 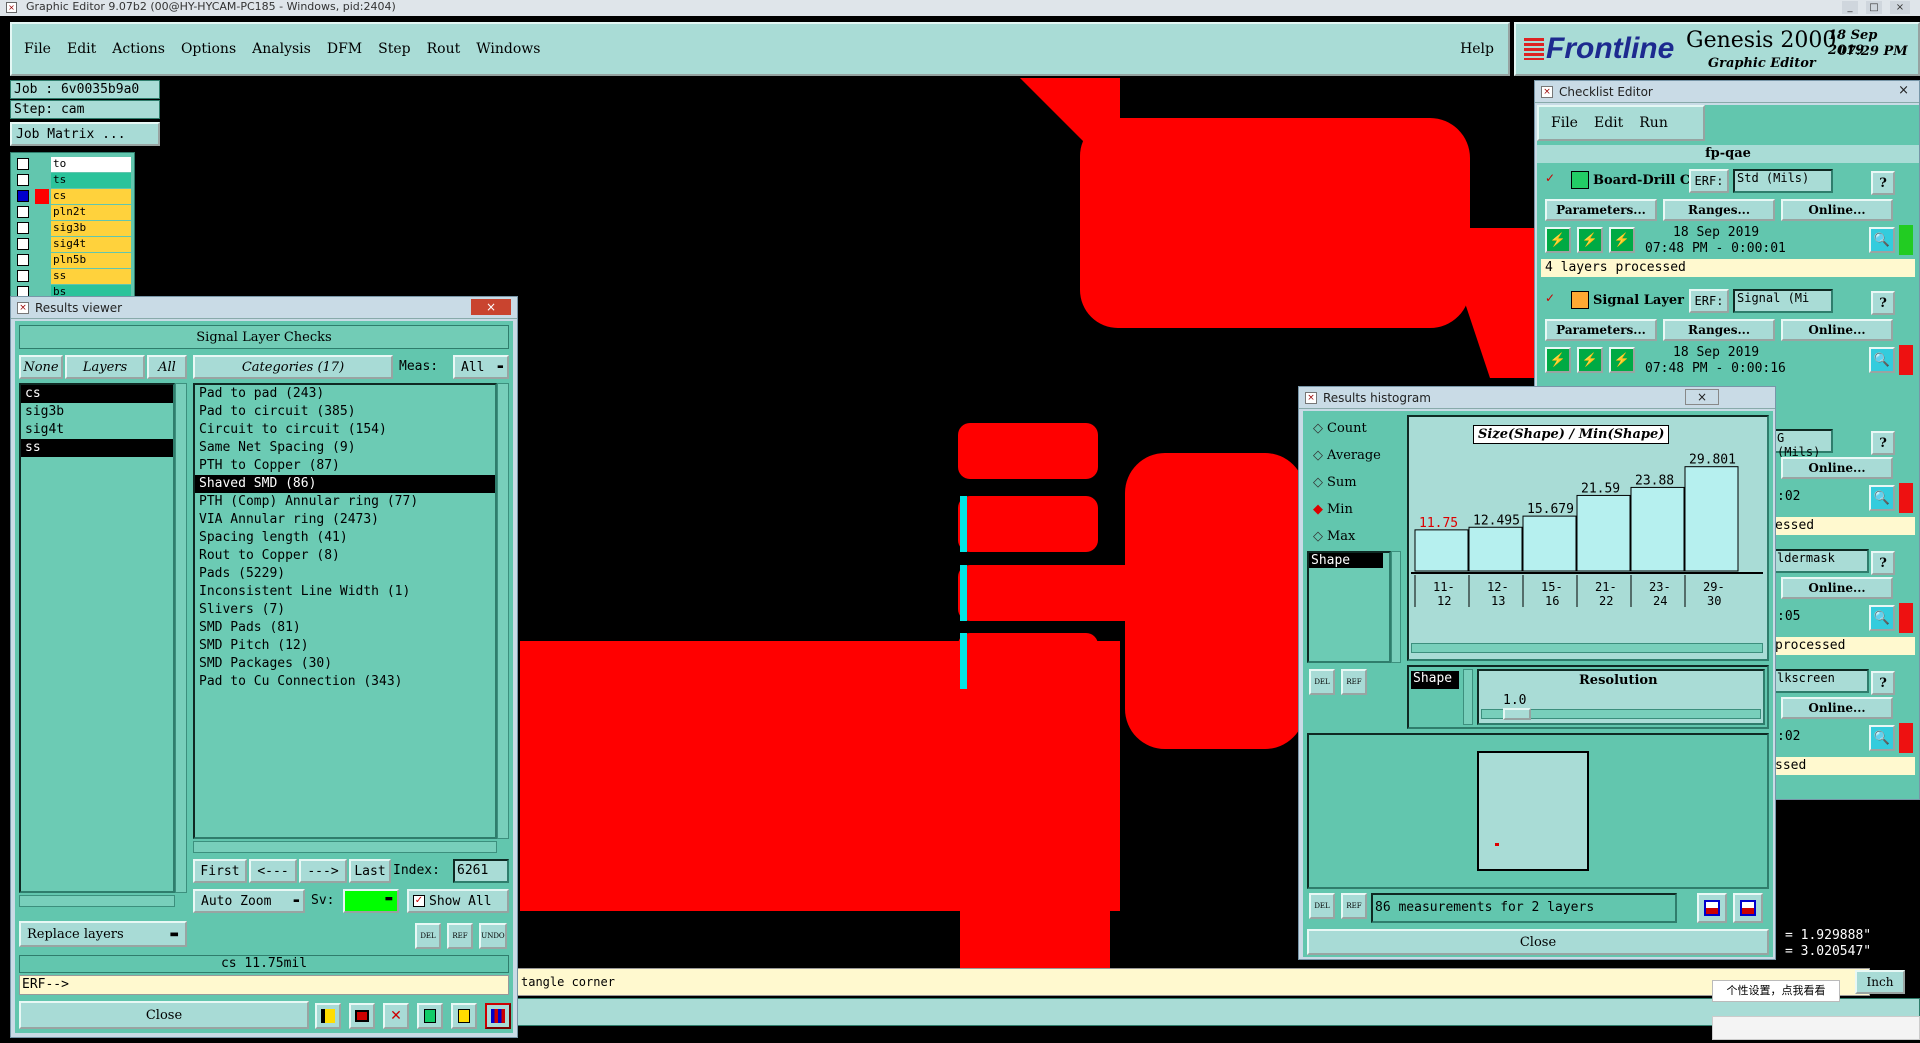 I want to click on category-item: Shaved SMD (86), so click(x=345, y=484).